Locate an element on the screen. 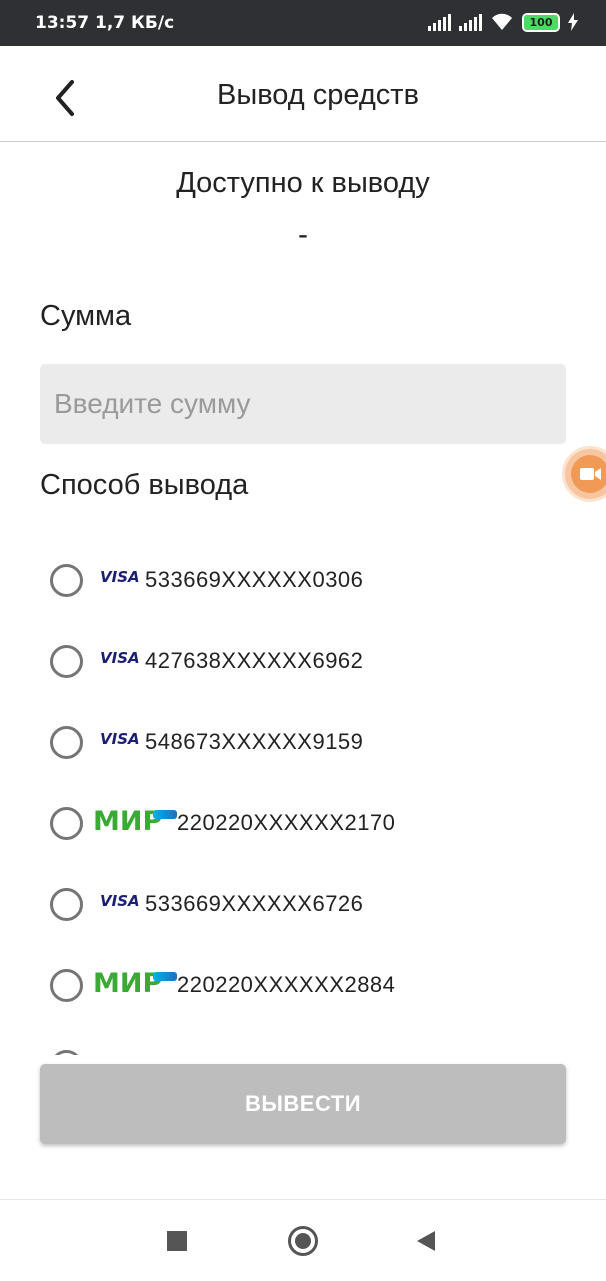  withdraw-button: ВЫВЕСТИ is located at coordinates (303, 1104).